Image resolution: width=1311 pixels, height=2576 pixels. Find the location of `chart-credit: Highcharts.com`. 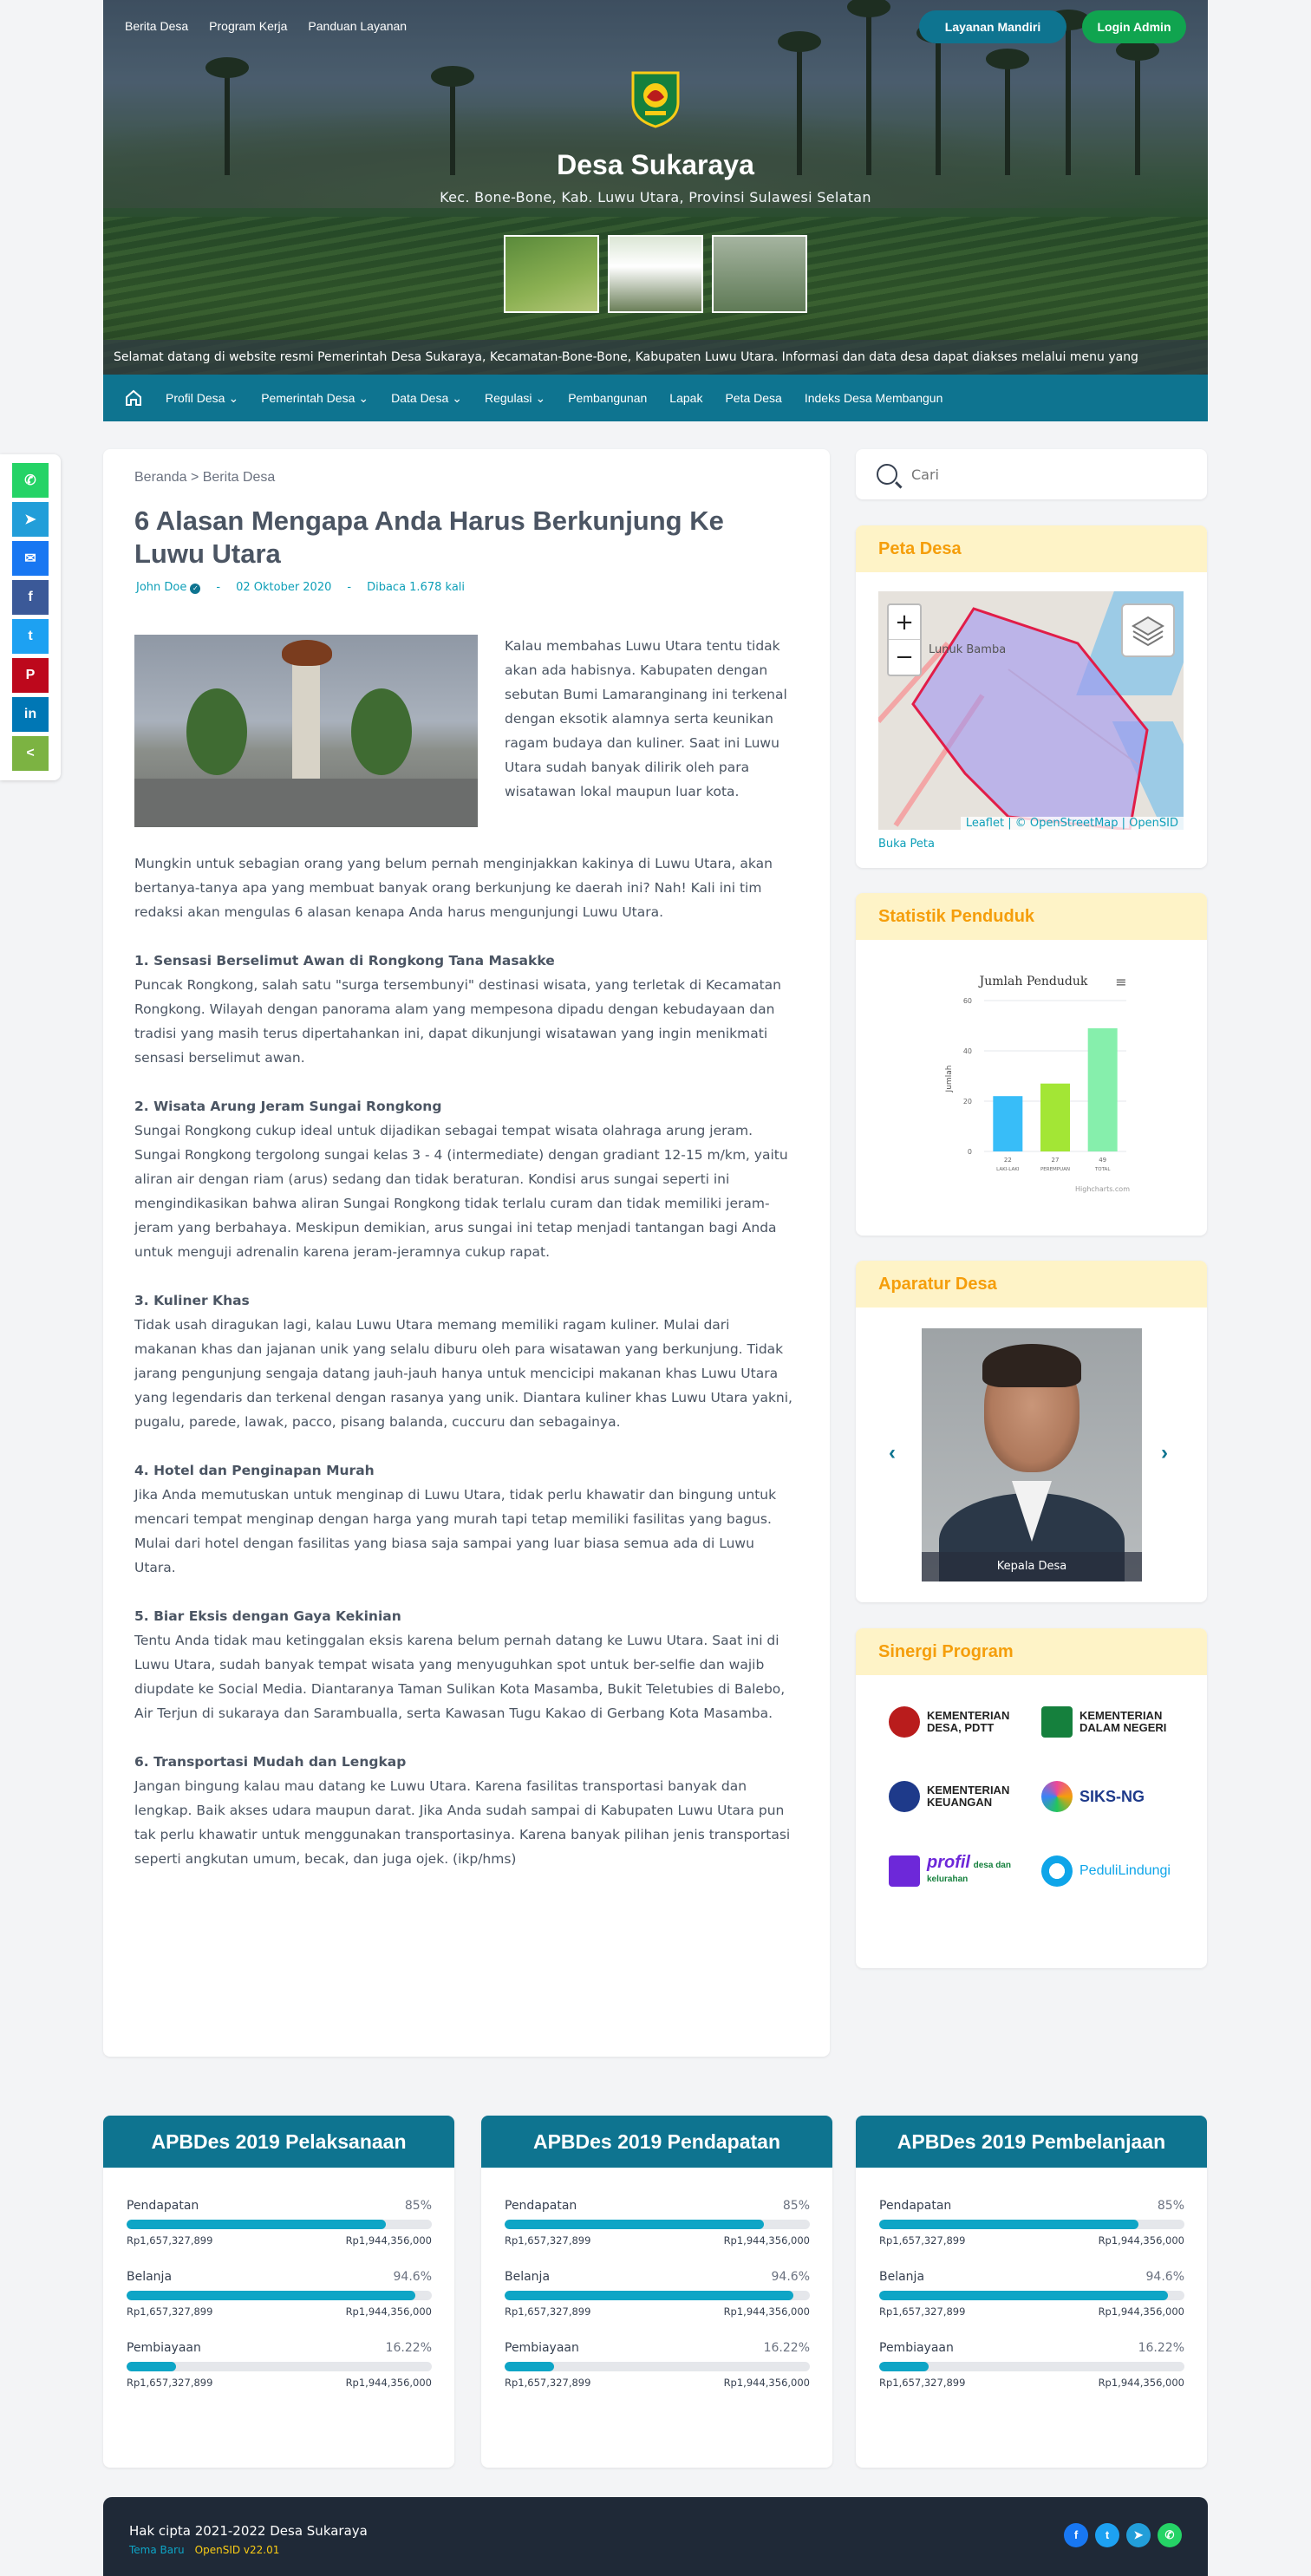

chart-credit: Highcharts.com is located at coordinates (1103, 1189).